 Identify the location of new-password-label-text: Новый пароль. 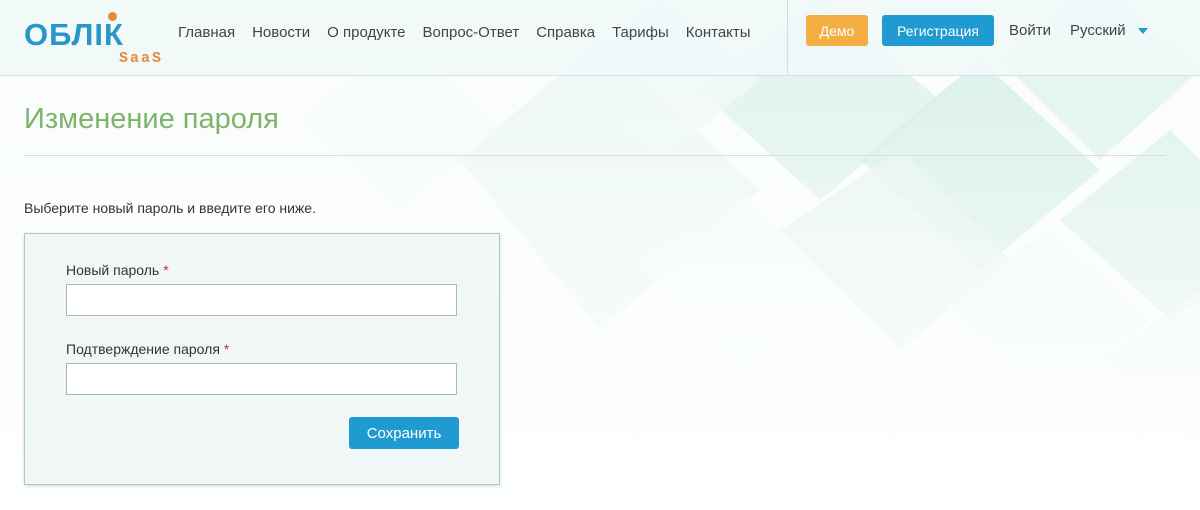
(113, 270).